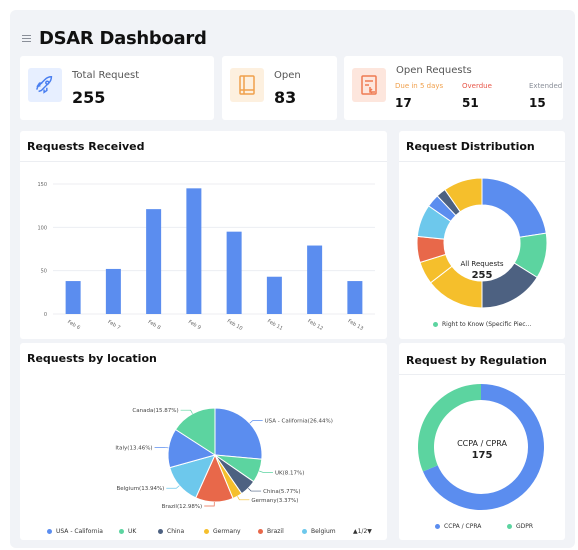  Describe the element at coordinates (89, 97) in the screenshot. I see `kpi-total-value: 255` at that location.